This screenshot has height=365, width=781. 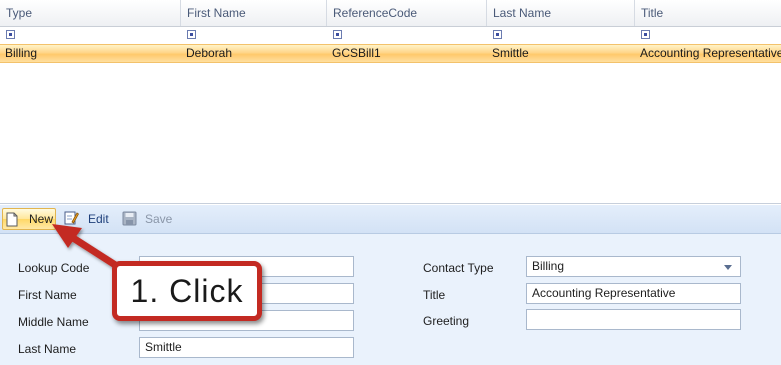 I want to click on tutorial-callout: 1. Click, so click(x=187, y=291).